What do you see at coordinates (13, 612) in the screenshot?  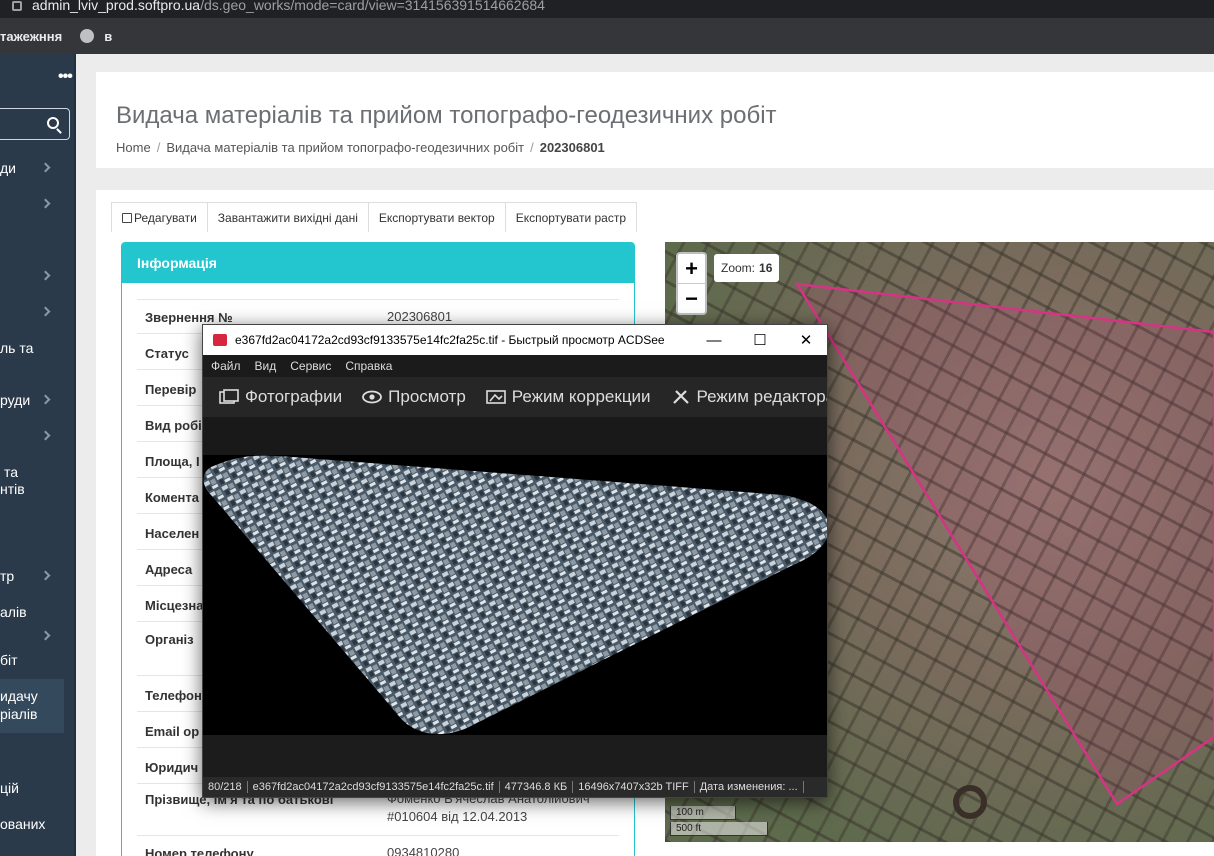 I see `sidebar-item-label: алів` at bounding box center [13, 612].